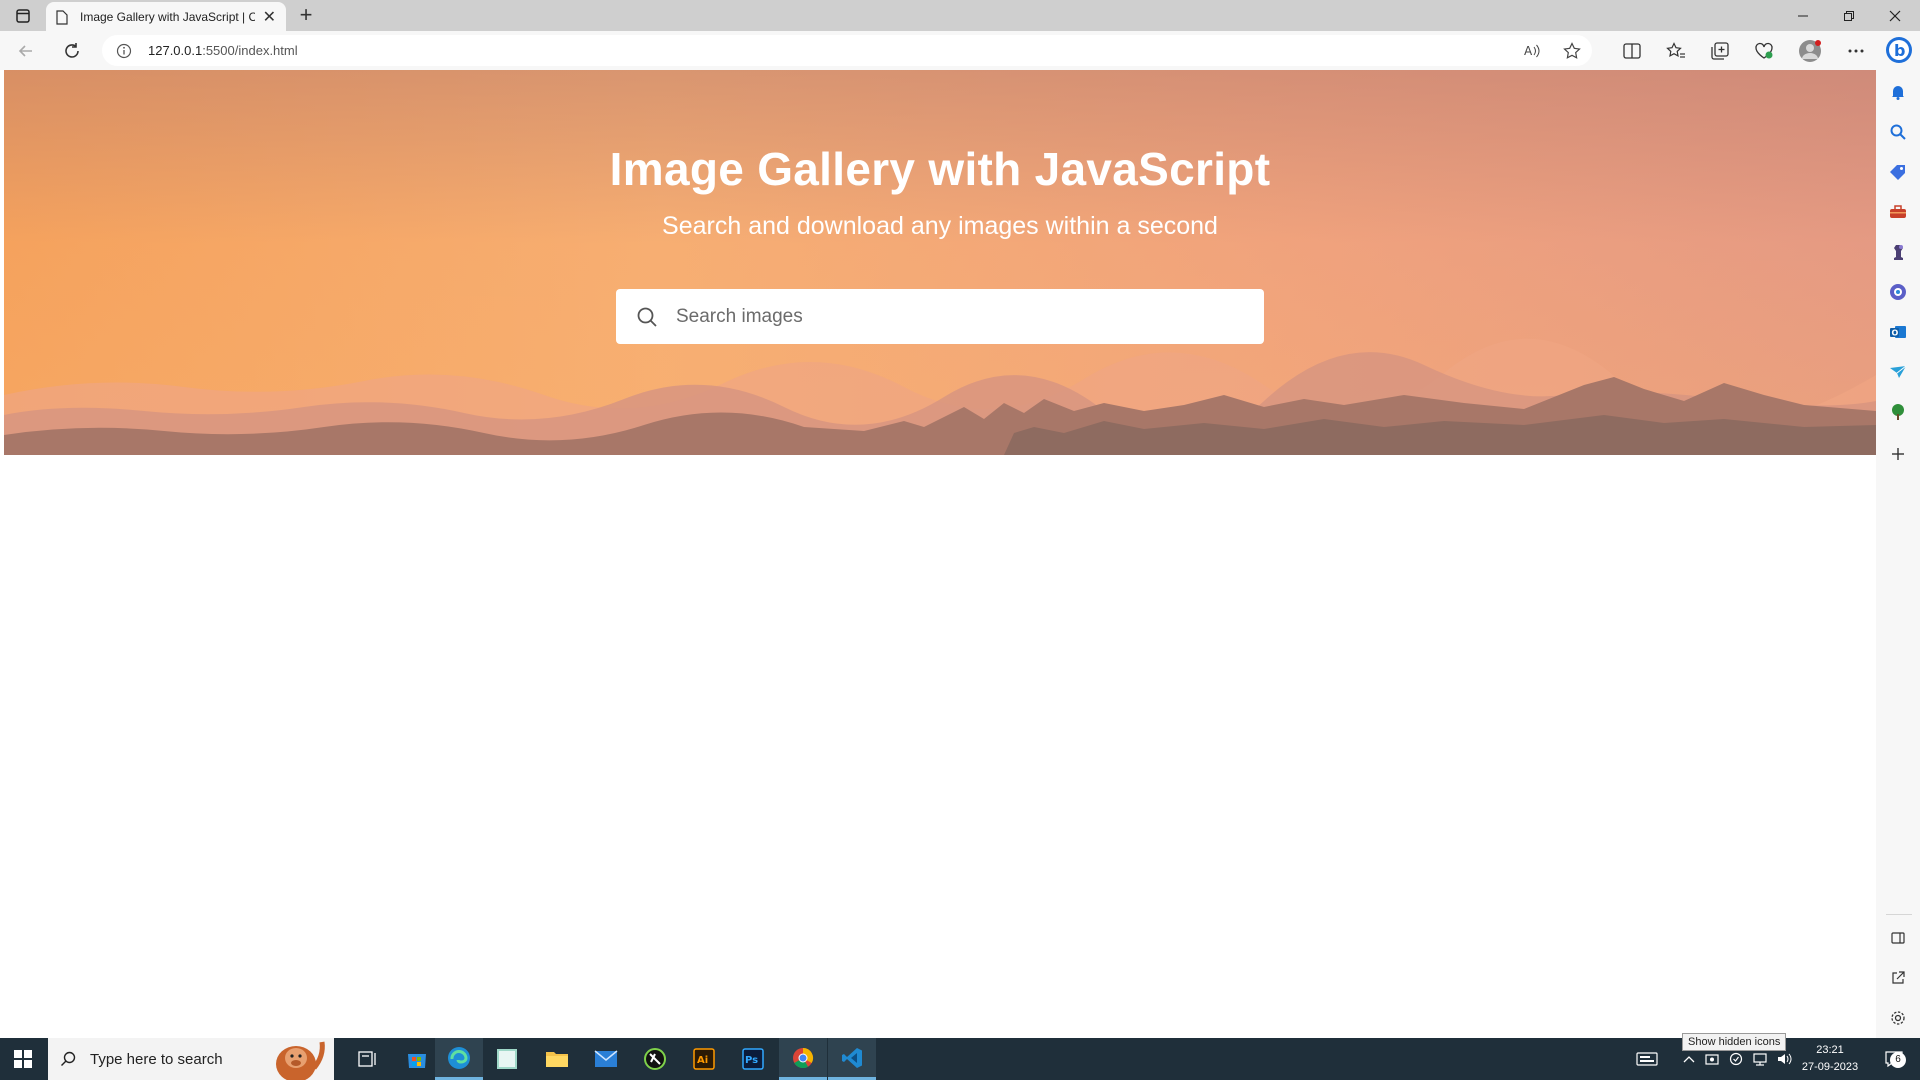 The width and height of the screenshot is (1920, 1080). Describe the element at coordinates (1898, 372) in the screenshot. I see `drop-icon` at that location.